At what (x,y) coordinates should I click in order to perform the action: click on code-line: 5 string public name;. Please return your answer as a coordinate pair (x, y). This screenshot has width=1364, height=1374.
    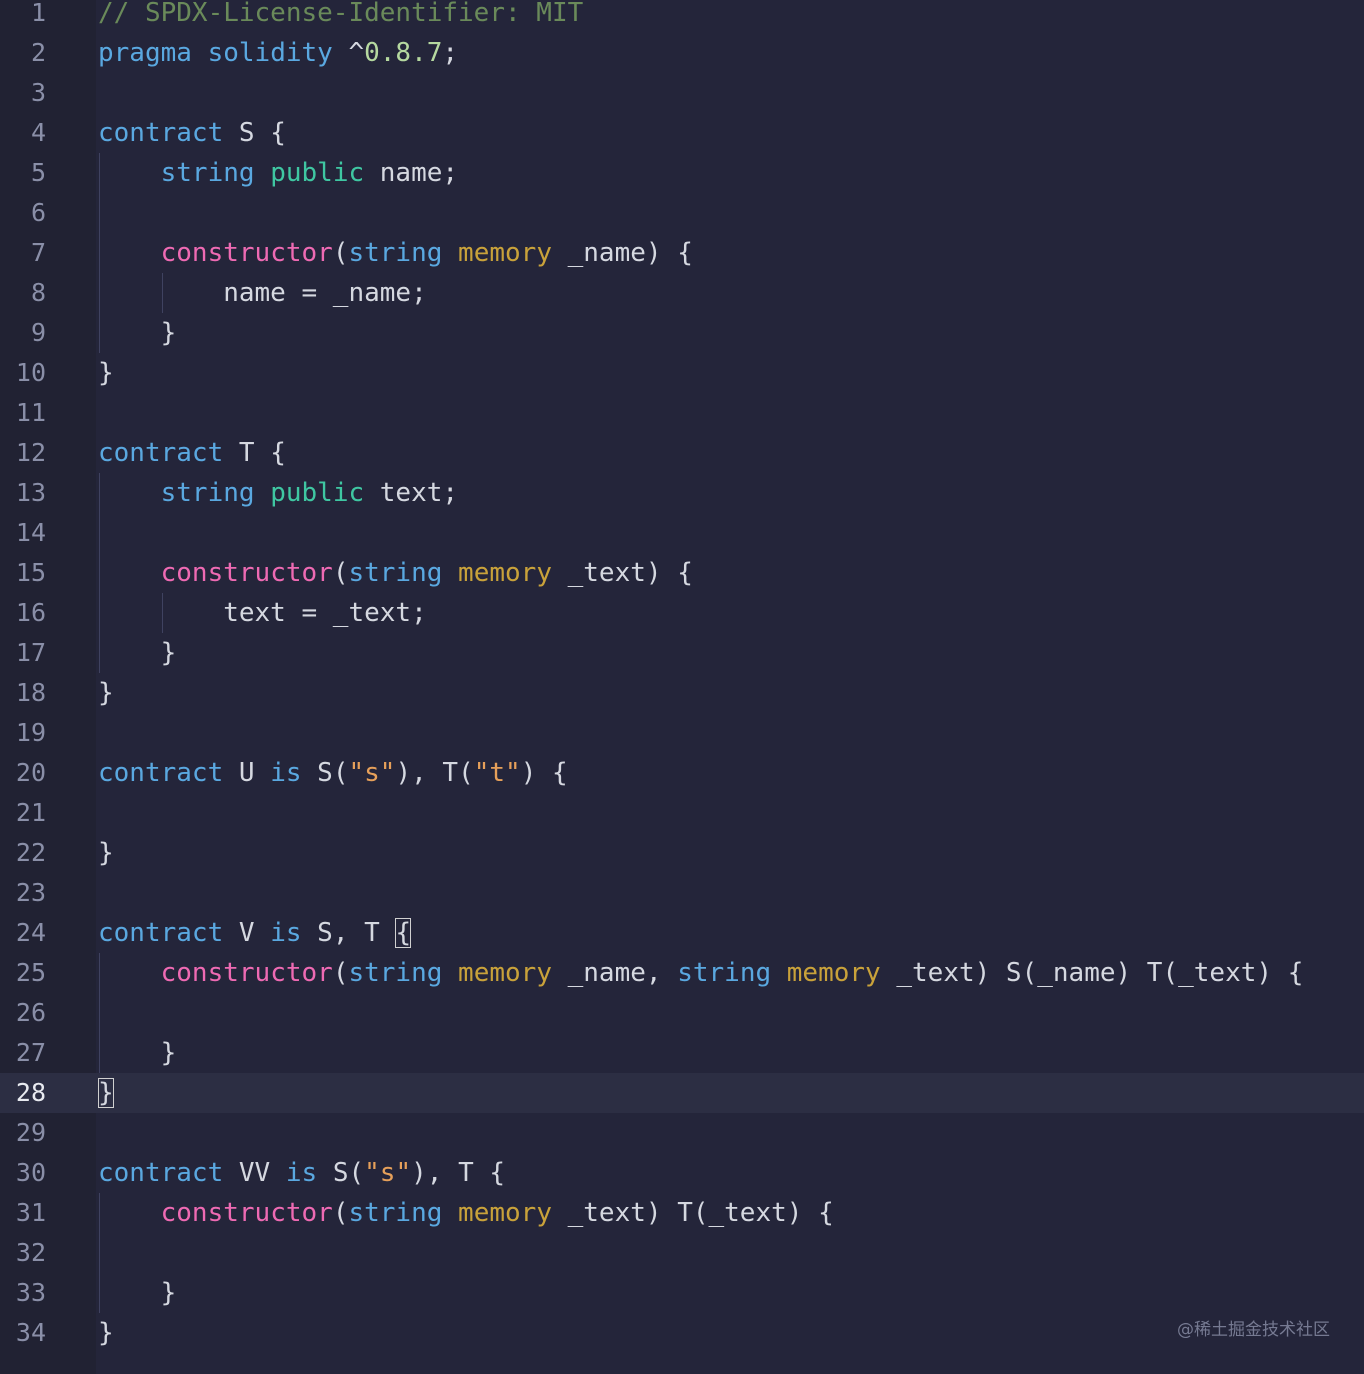
    Looking at the image, I should click on (682, 173).